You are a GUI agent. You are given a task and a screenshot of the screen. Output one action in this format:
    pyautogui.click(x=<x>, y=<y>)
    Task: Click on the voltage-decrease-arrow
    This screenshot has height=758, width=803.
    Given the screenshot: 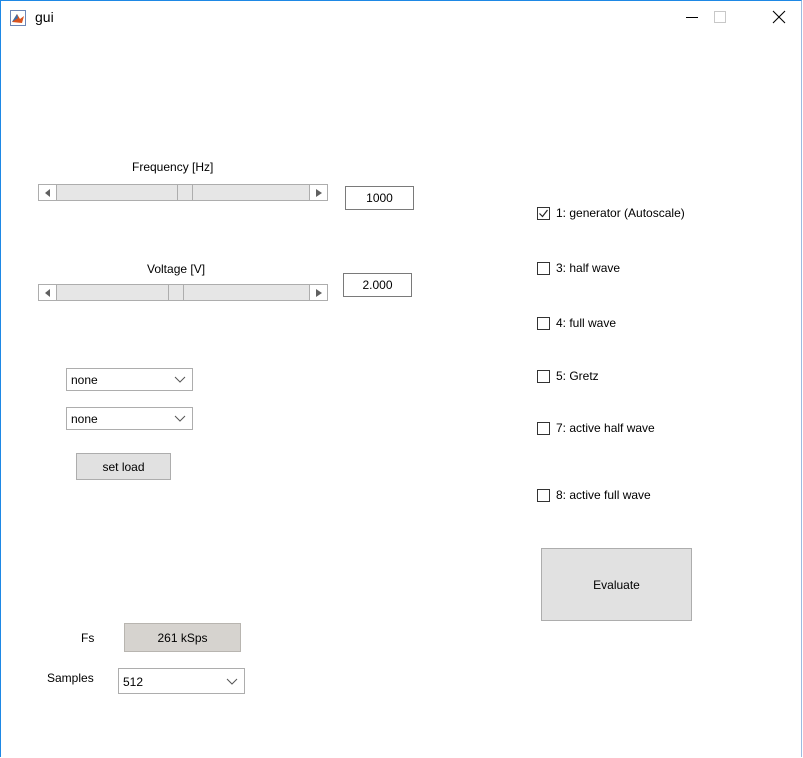 What is the action you would take?
    pyautogui.click(x=48, y=292)
    